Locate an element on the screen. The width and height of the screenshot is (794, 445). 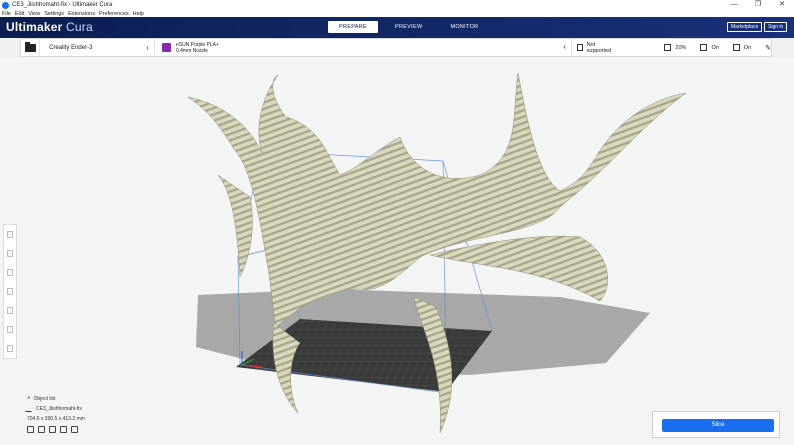
material-name: eSUN Purple PLA+ is located at coordinates (197, 44).